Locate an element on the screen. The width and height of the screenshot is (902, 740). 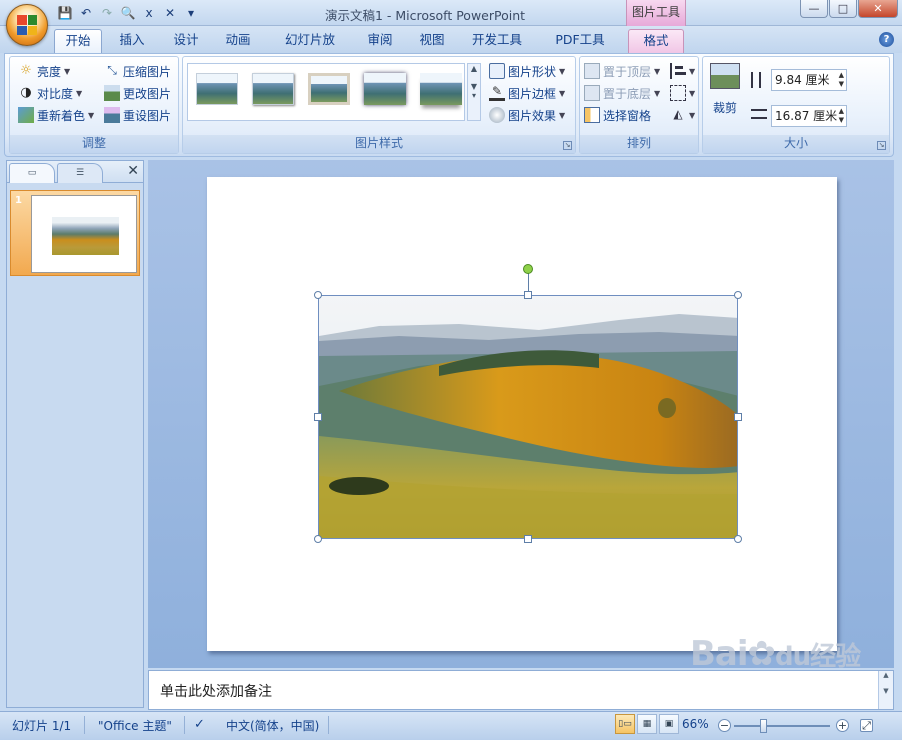
notes-scrollbar: ▲ ▼ is located at coordinates (885, 690).